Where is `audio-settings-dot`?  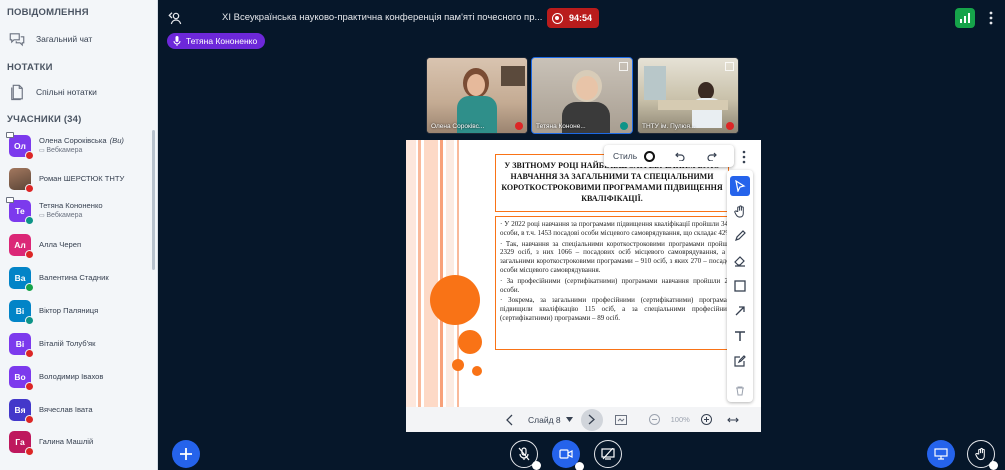
audio-settings-dot is located at coordinates (536, 465).